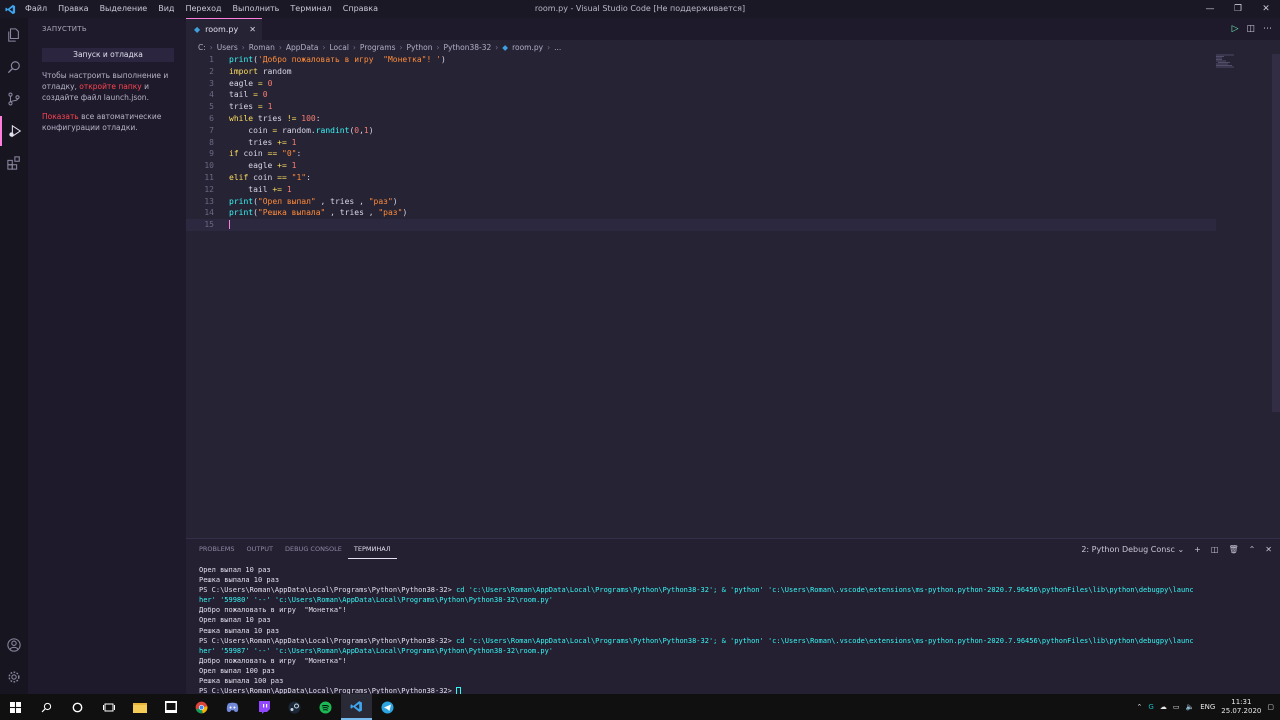 The width and height of the screenshot is (1280, 720). Describe the element at coordinates (1189, 707) in the screenshot. I see `volume-icon: 🔈` at that location.